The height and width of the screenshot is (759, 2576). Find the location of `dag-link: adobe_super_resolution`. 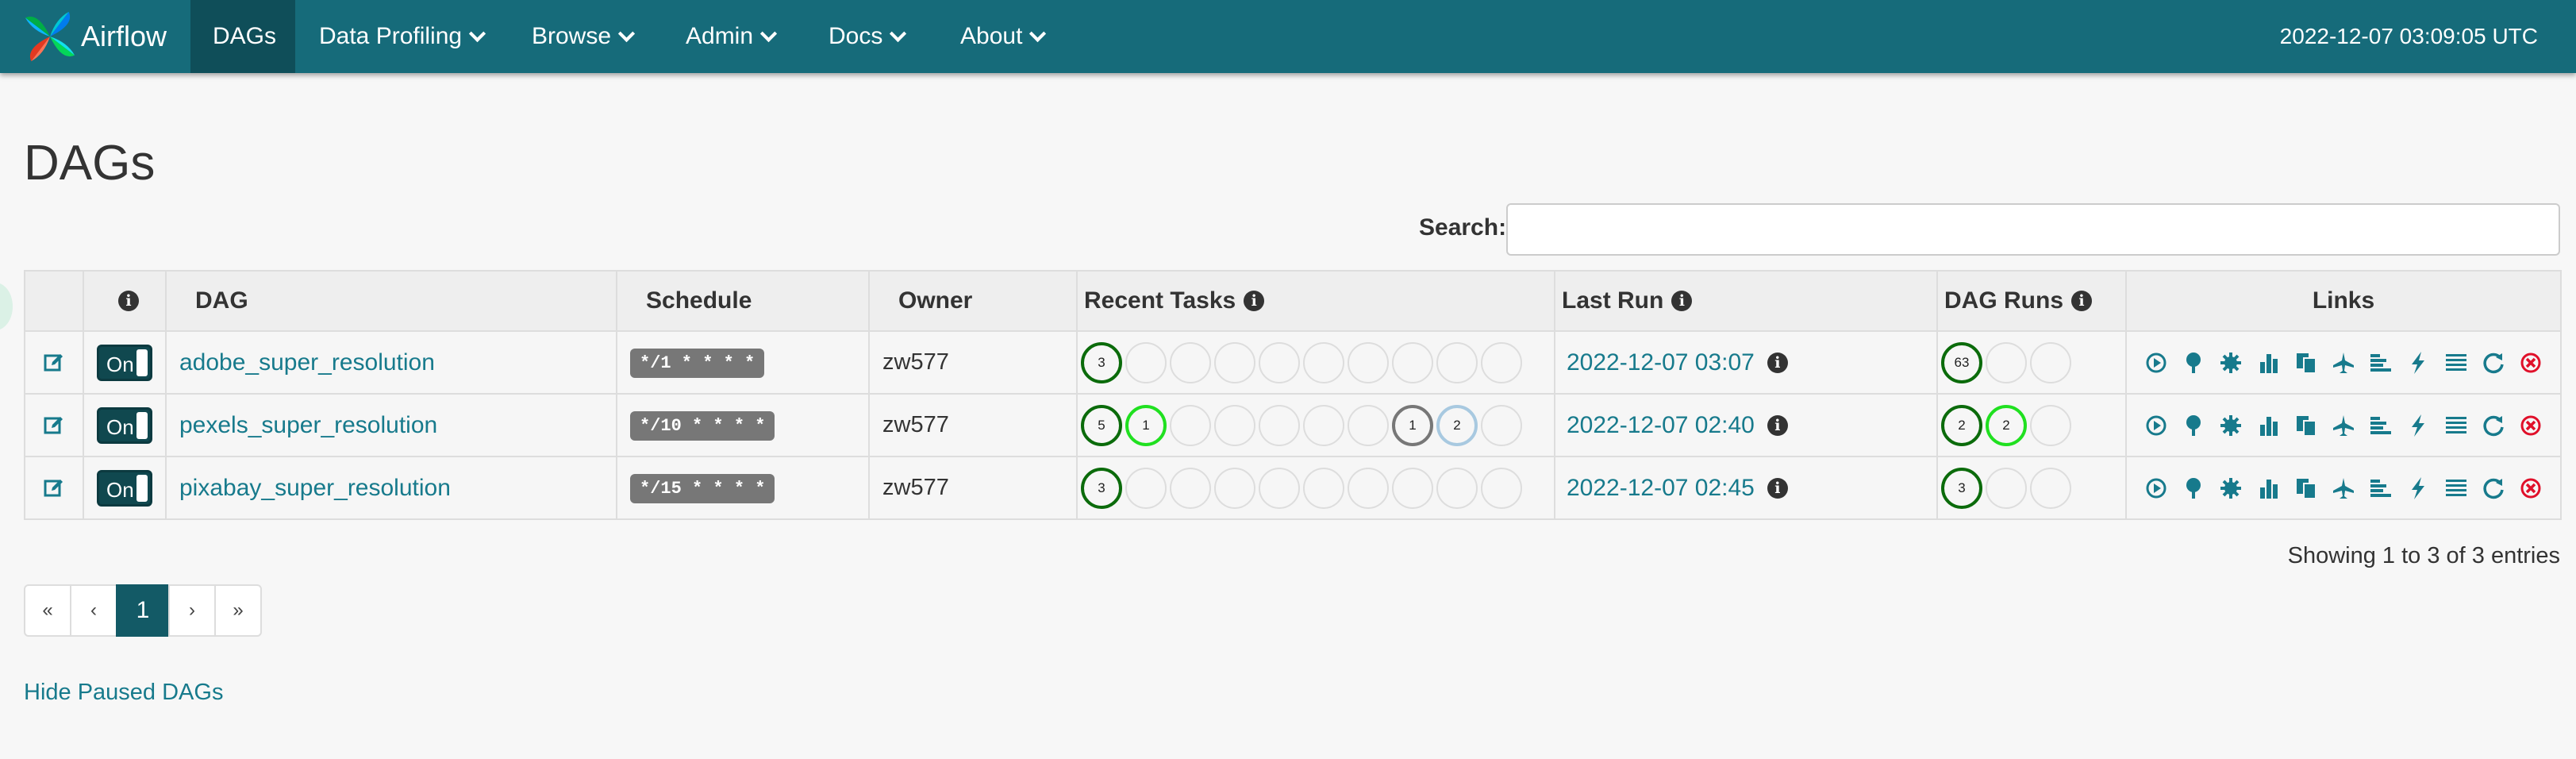

dag-link: adobe_super_resolution is located at coordinates (307, 362).